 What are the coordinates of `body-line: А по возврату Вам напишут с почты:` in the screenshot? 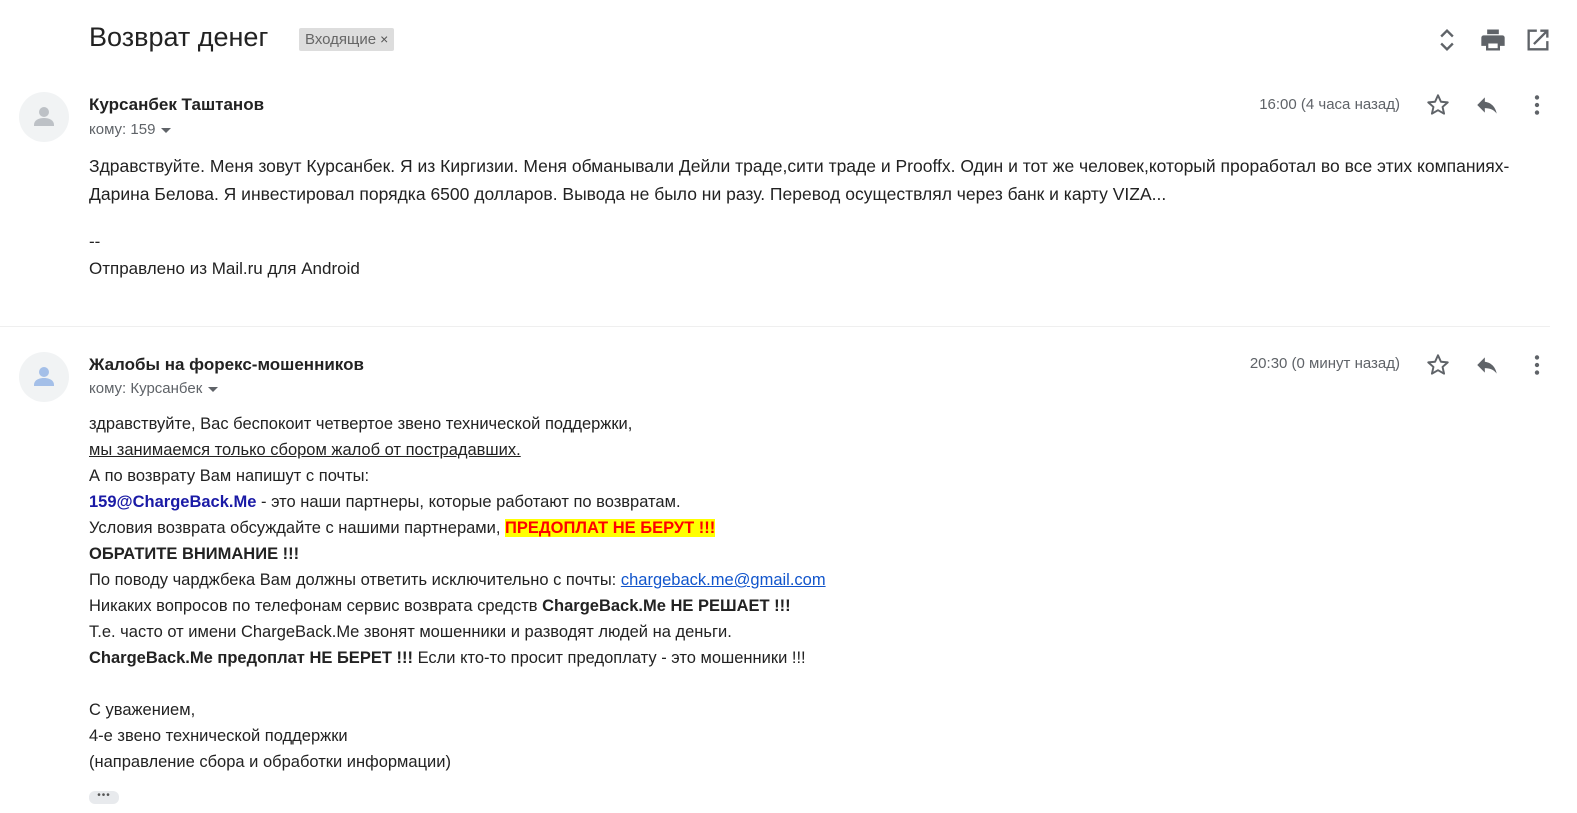 It's located at (229, 476).